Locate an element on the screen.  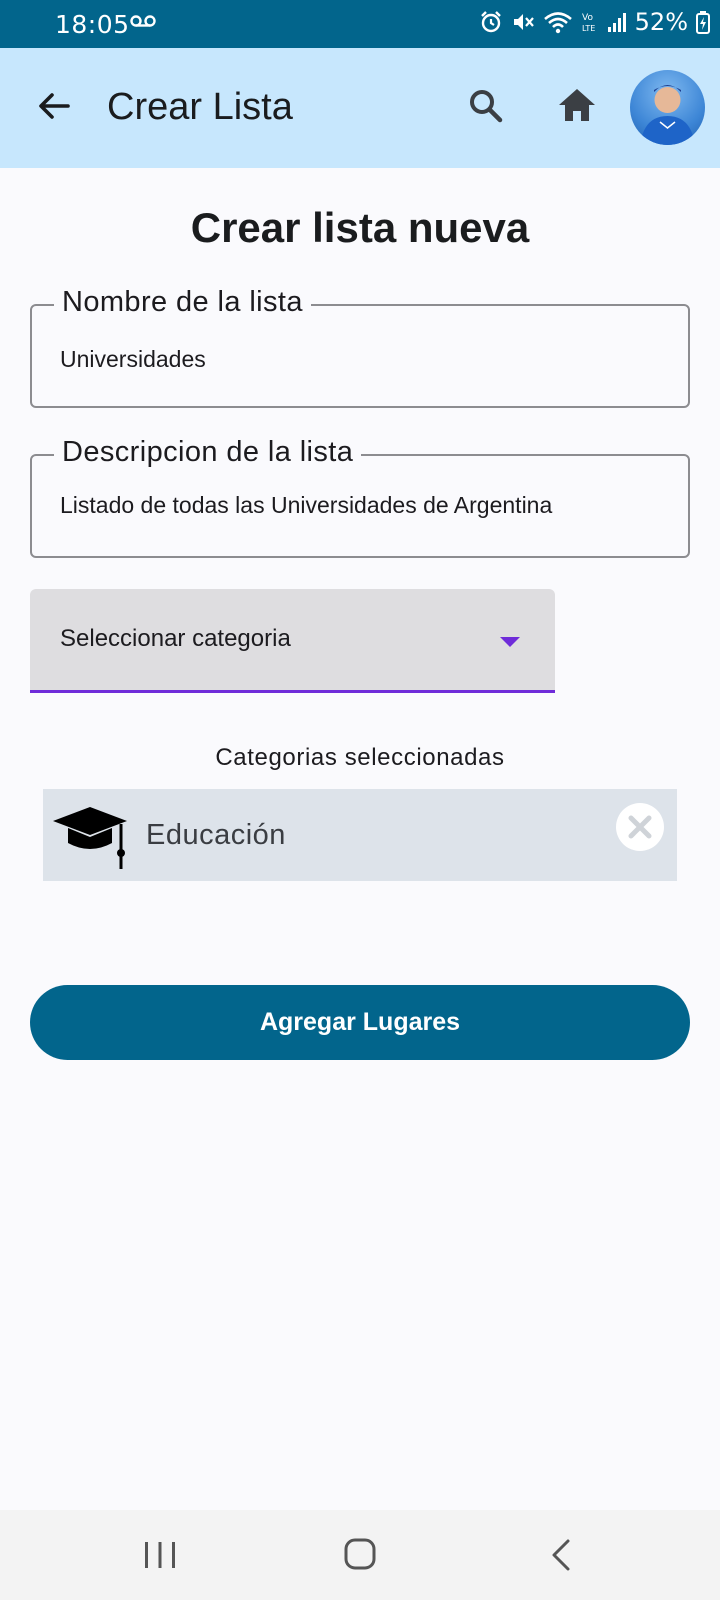
recents-icon is located at coordinates (160, 1555).